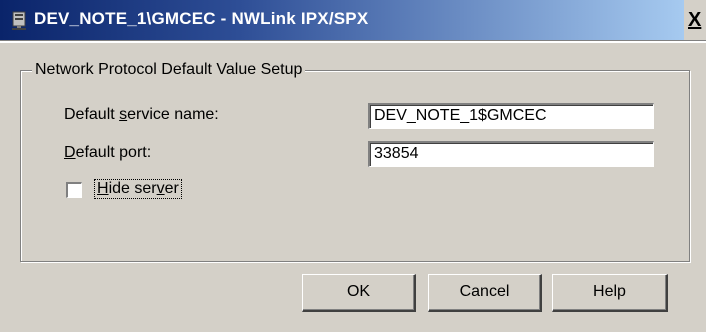 The height and width of the screenshot is (332, 706). What do you see at coordinates (108, 152) in the screenshot?
I see `port-label: Default port:` at bounding box center [108, 152].